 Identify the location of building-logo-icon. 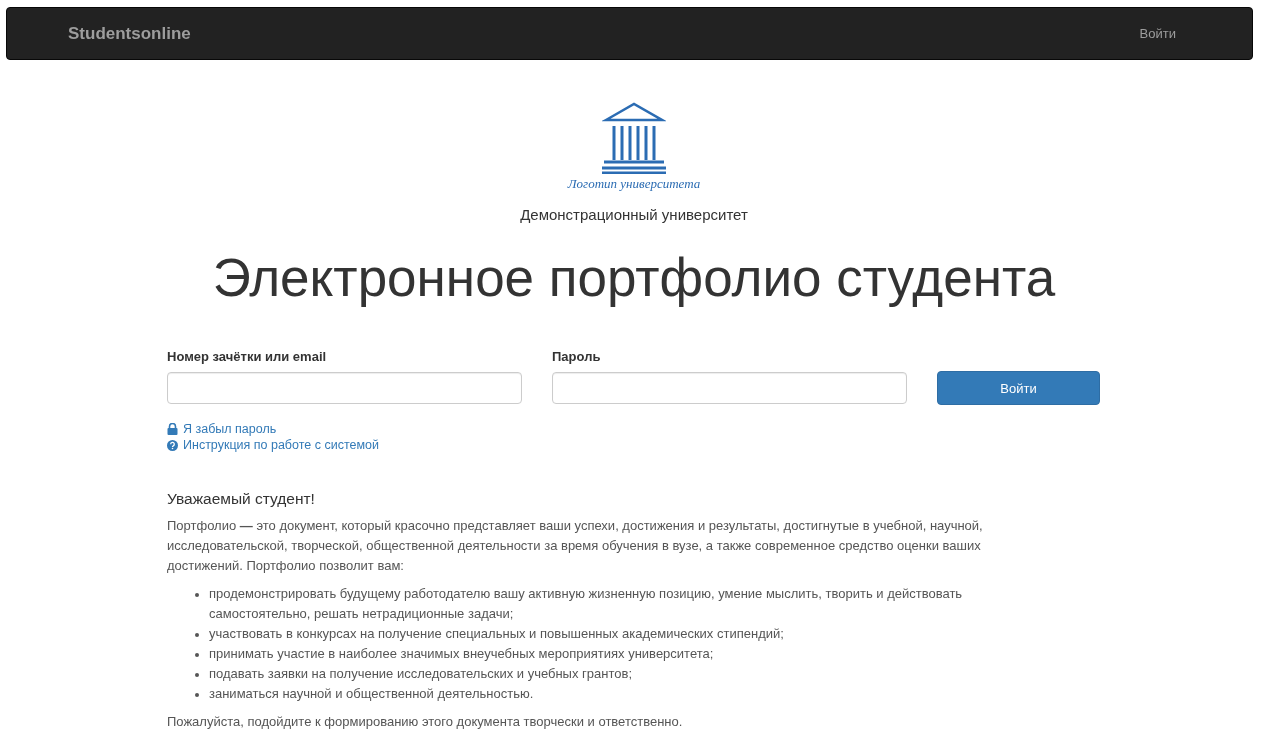
(634, 138).